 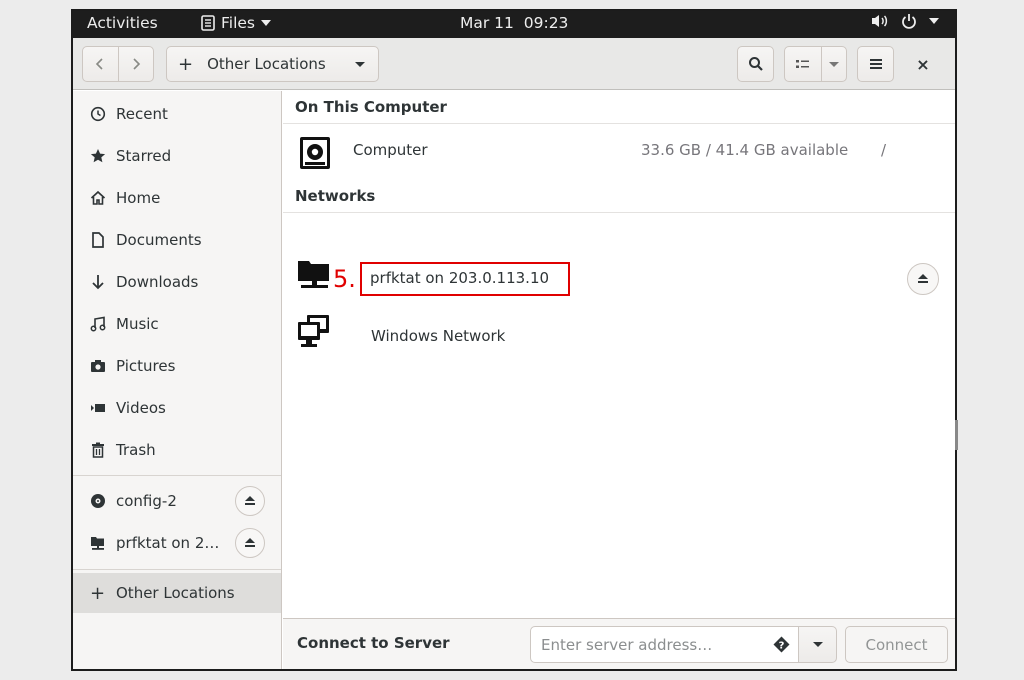 I want to click on forward-button, so click(x=135, y=64).